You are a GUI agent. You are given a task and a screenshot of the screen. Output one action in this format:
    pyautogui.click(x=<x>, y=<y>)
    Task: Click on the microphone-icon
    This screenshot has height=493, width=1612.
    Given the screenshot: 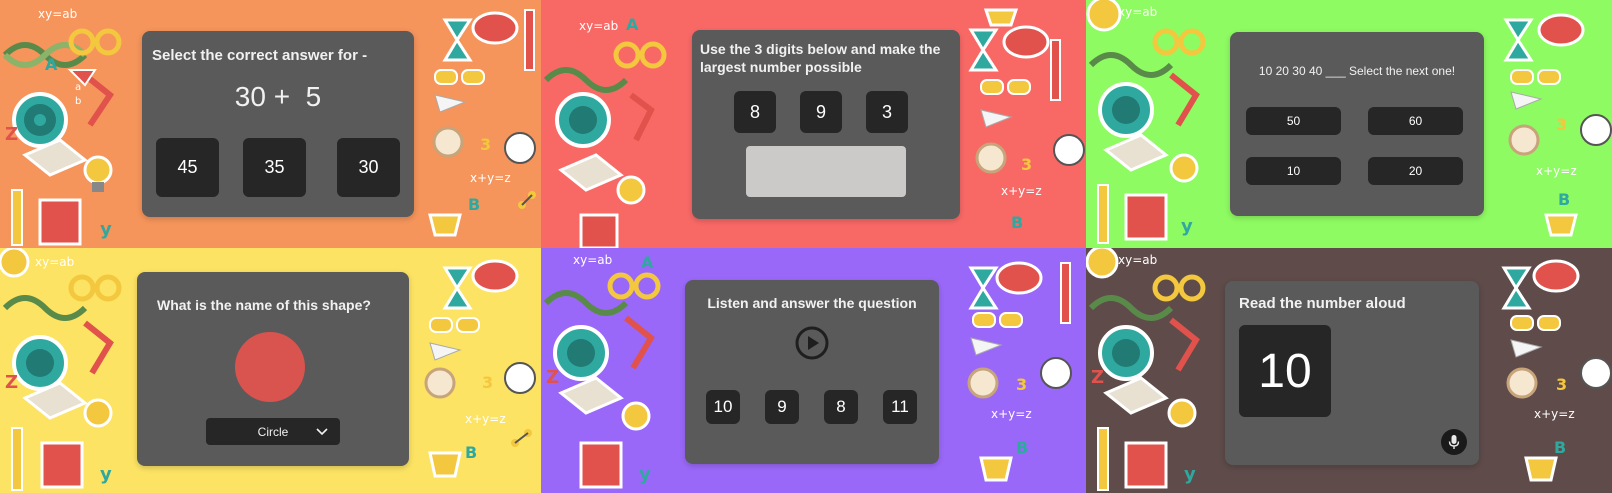 What is the action you would take?
    pyautogui.click(x=1454, y=442)
    